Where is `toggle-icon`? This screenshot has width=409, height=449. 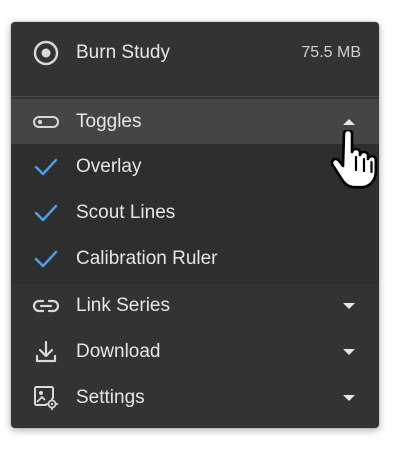 toggle-icon is located at coordinates (46, 122).